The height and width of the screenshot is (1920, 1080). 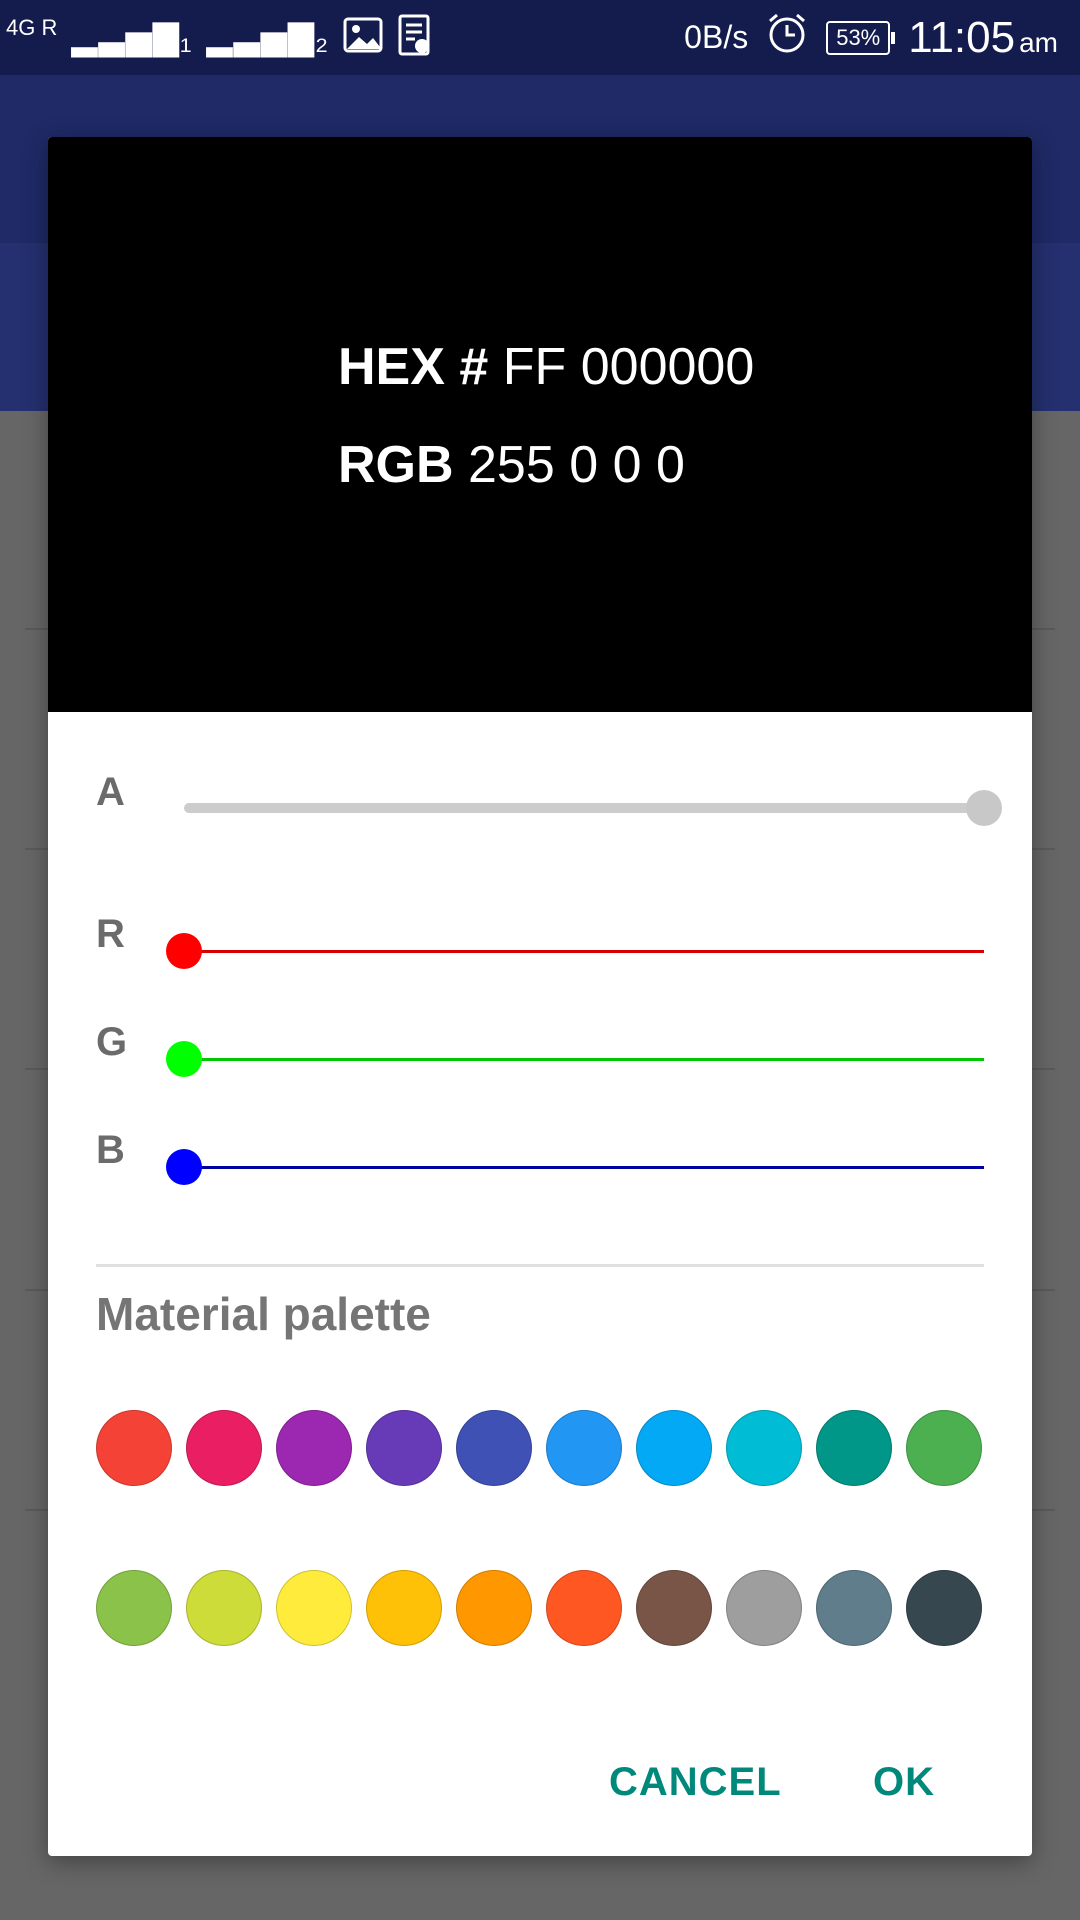 What do you see at coordinates (861, 37) in the screenshot?
I see `battery-indicator: 53%` at bounding box center [861, 37].